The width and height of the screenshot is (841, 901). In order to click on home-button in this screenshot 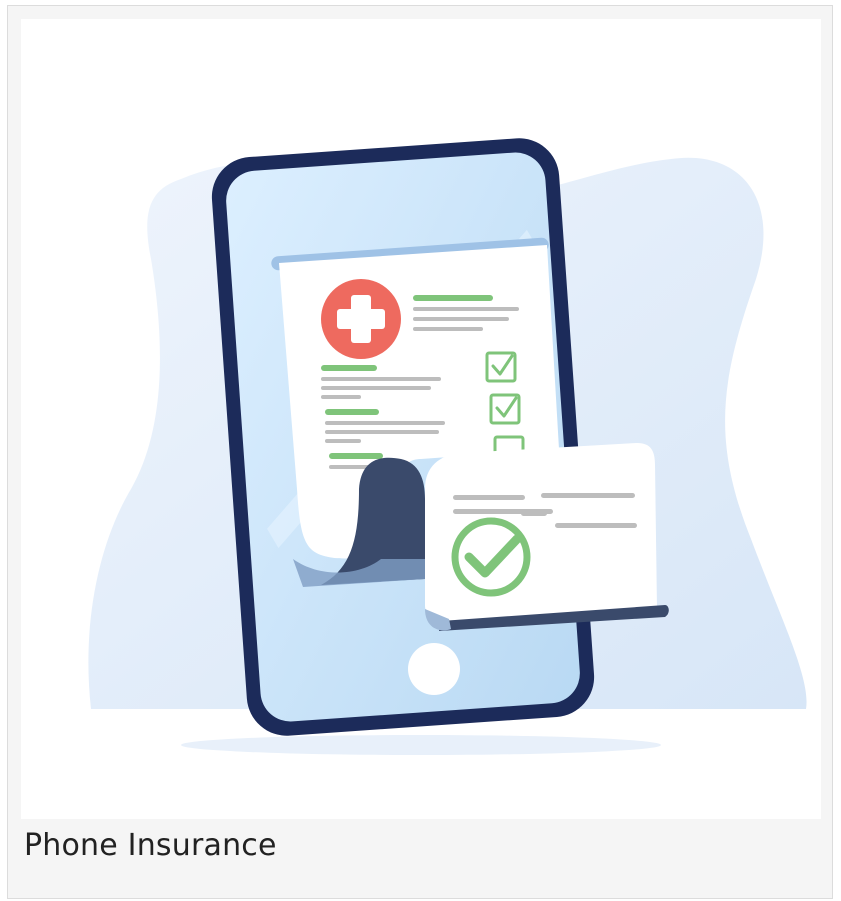, I will do `click(434, 669)`.